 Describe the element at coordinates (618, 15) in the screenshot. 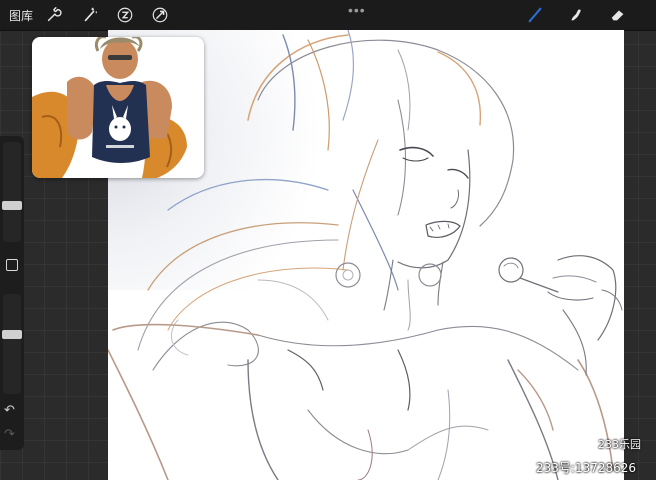

I see `eraser-icon` at that location.